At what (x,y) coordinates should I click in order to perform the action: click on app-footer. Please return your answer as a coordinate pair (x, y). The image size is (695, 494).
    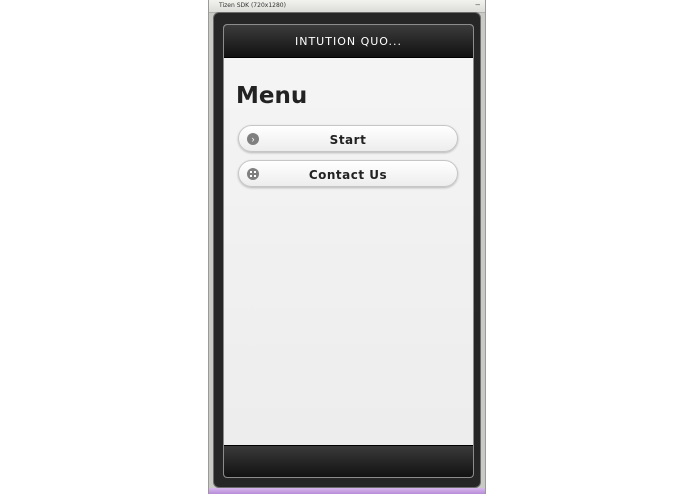
    Looking at the image, I should click on (348, 461).